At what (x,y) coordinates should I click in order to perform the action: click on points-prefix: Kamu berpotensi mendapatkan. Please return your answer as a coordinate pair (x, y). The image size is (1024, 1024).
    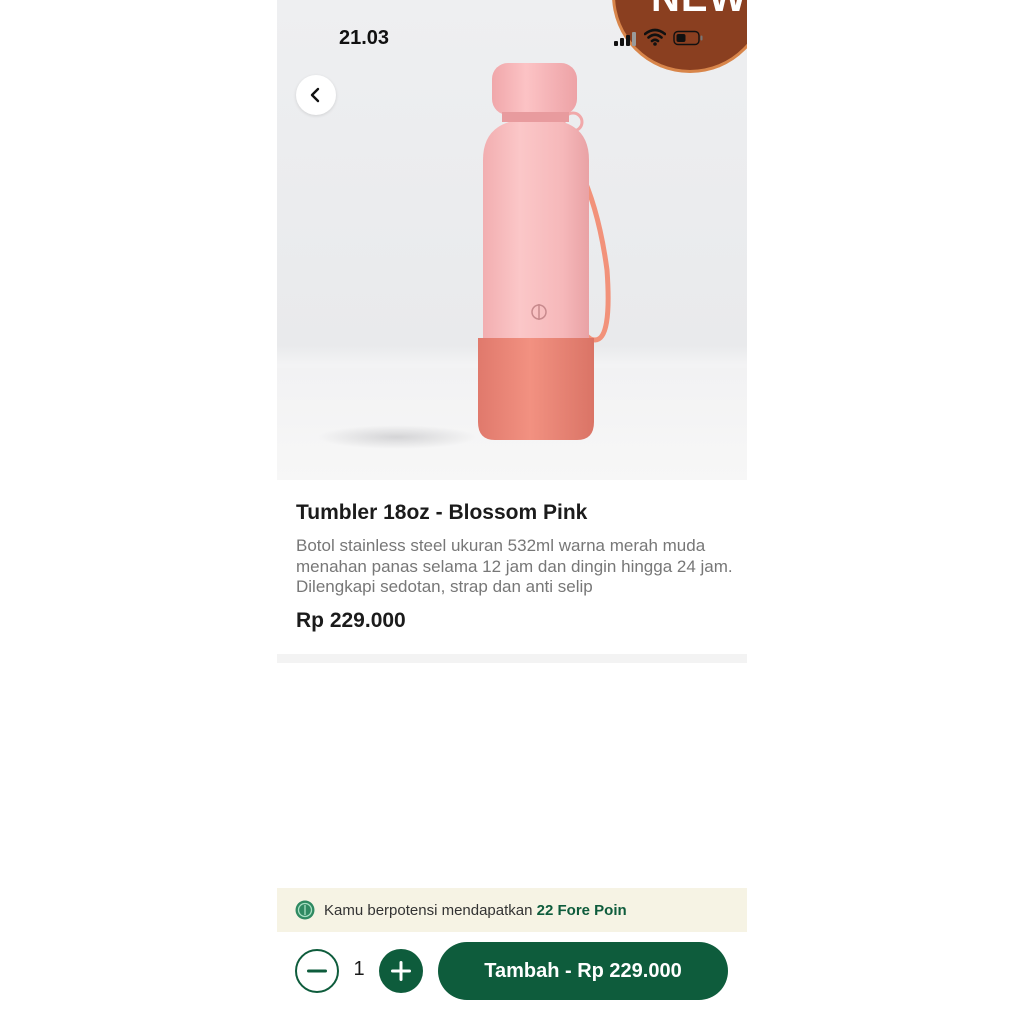
    Looking at the image, I should click on (430, 910).